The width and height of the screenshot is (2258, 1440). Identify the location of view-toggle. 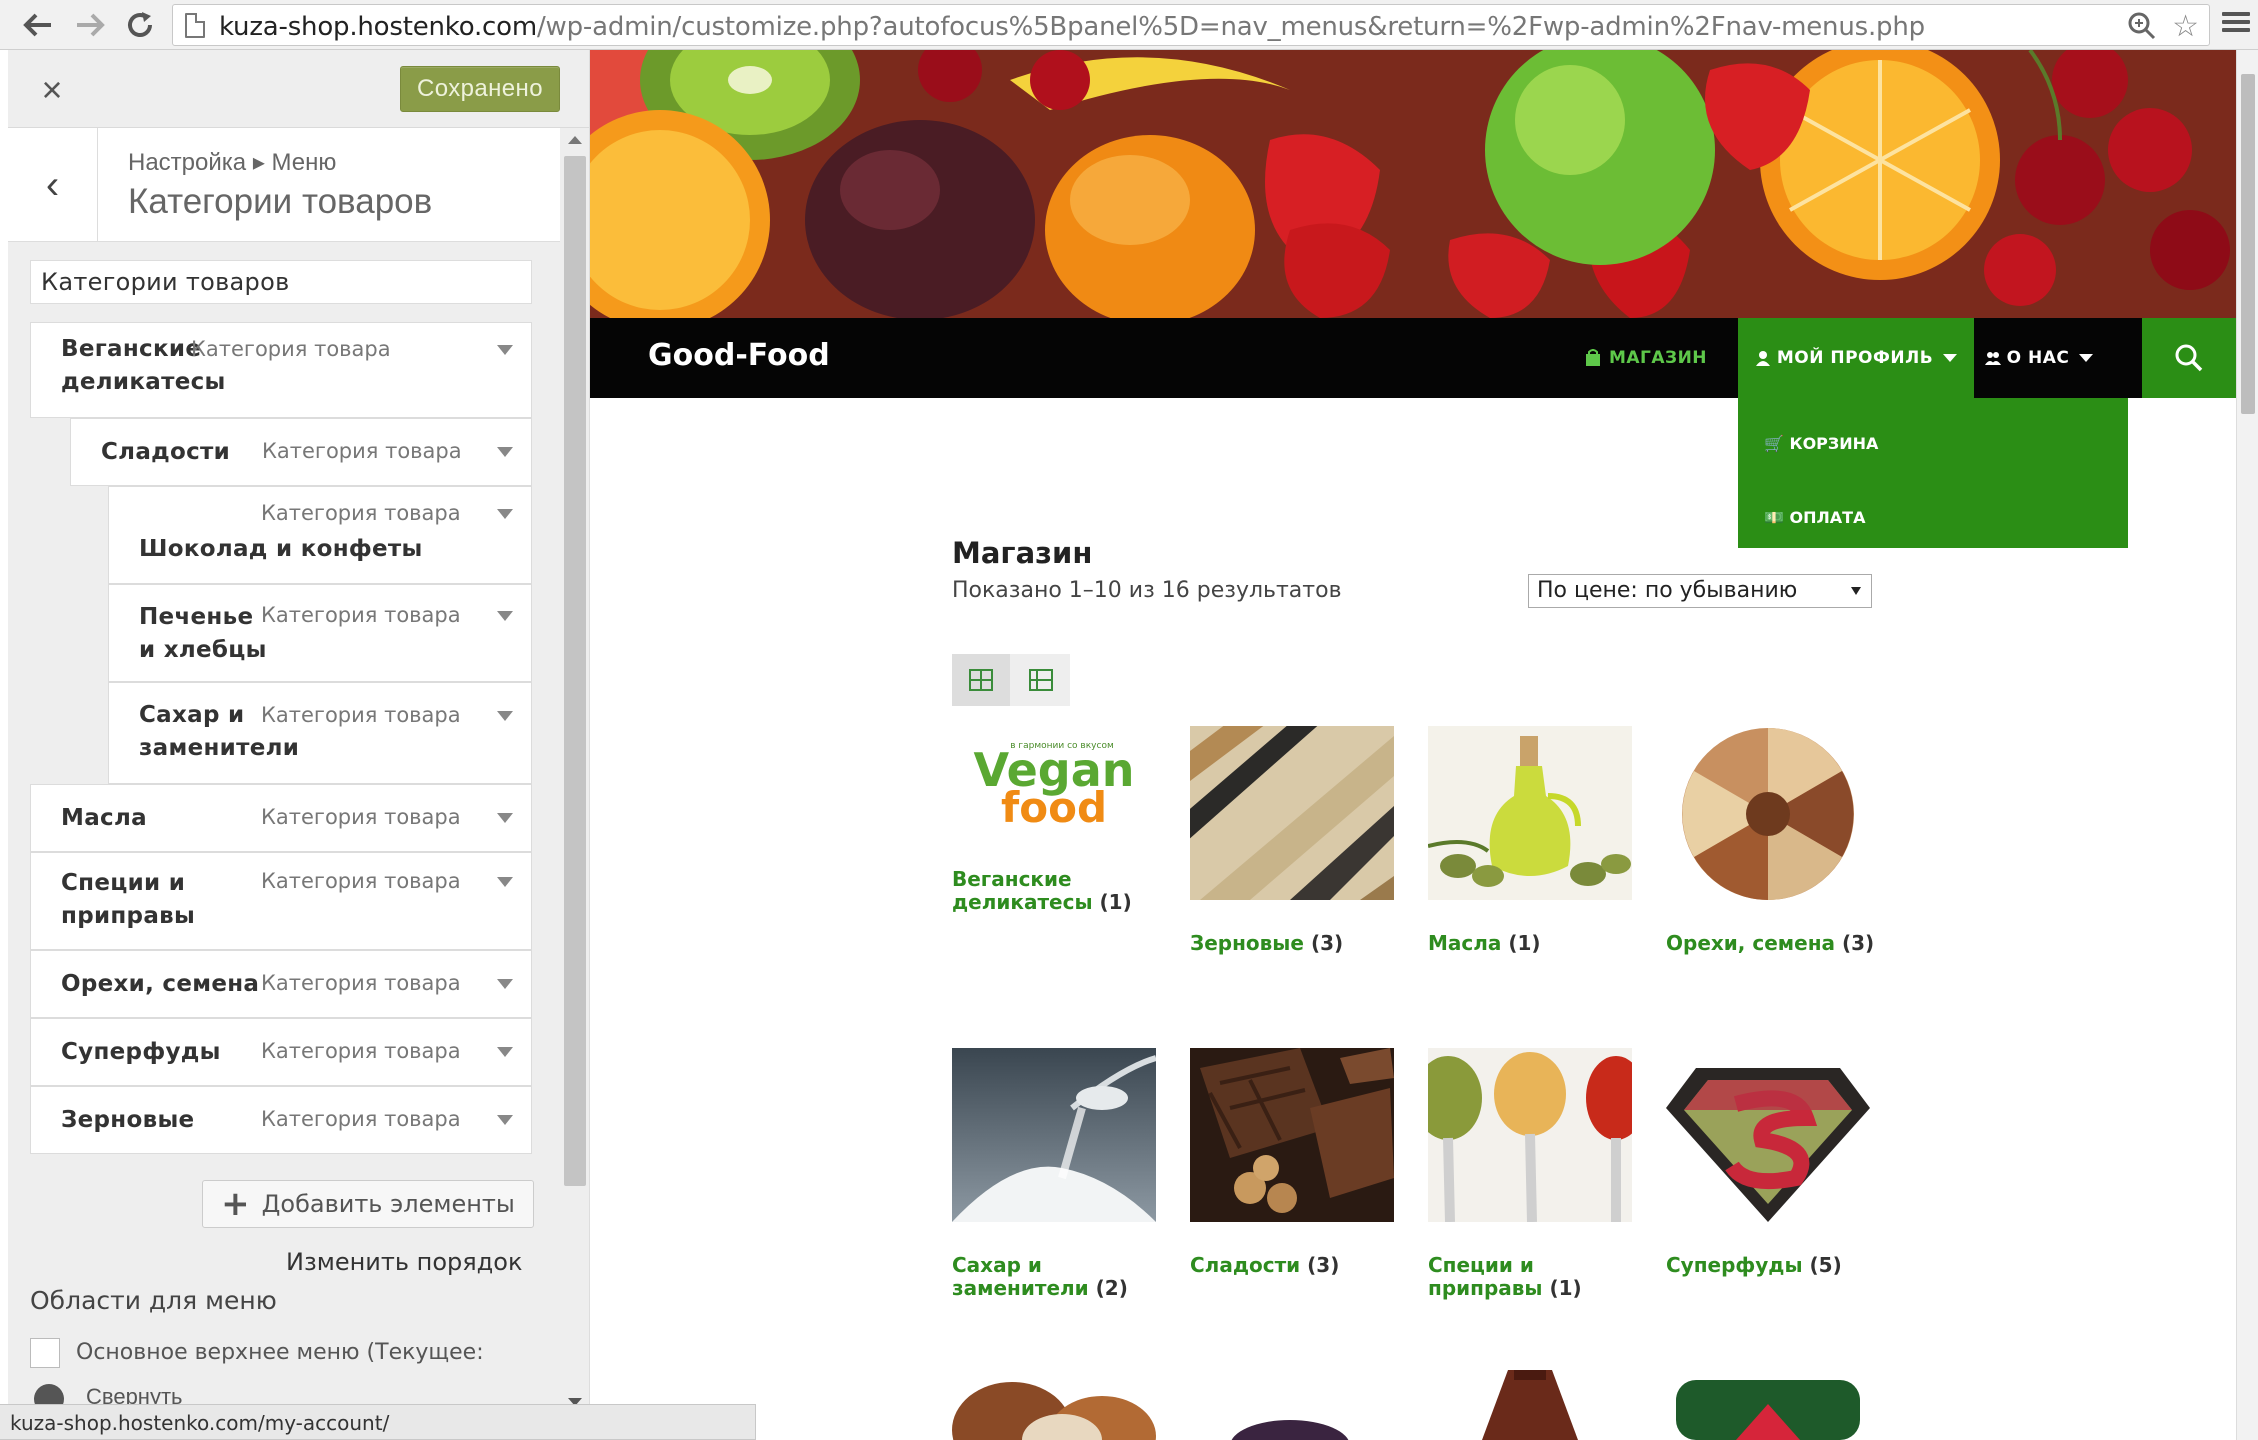
(1011, 680).